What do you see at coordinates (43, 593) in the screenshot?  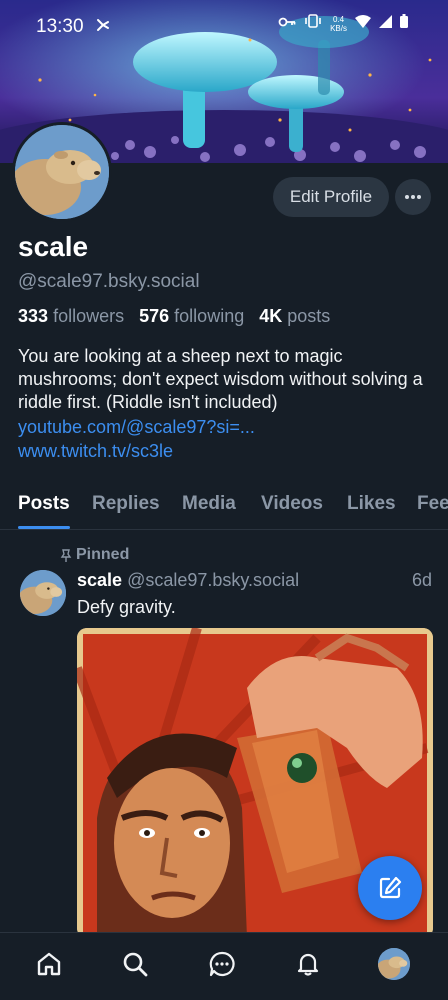 I see `post-author-avatar` at bounding box center [43, 593].